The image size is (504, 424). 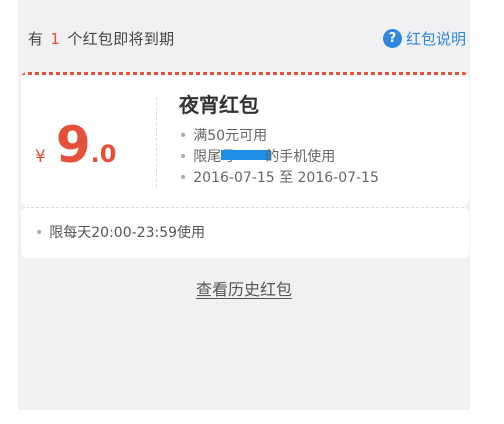 What do you see at coordinates (230, 136) in the screenshot?
I see `condition-text: 满50元可用` at bounding box center [230, 136].